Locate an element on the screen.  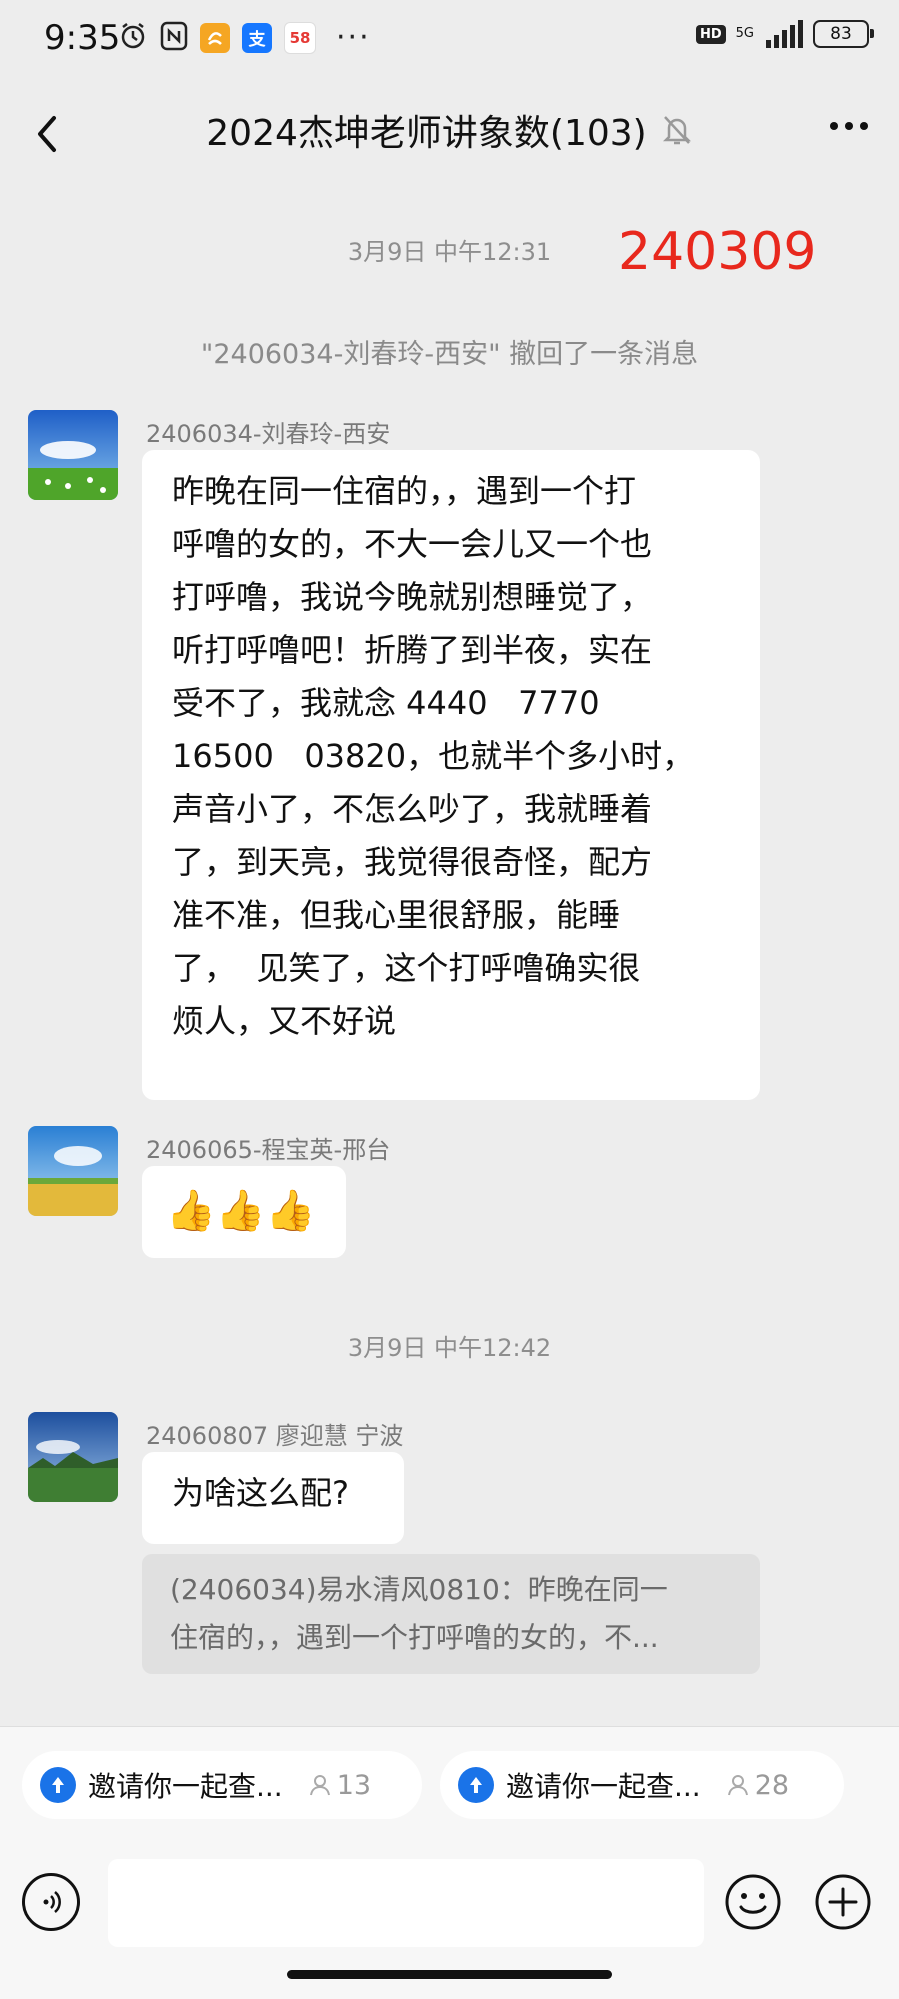
avatar-lakeside-image is located at coordinates (73, 1457).